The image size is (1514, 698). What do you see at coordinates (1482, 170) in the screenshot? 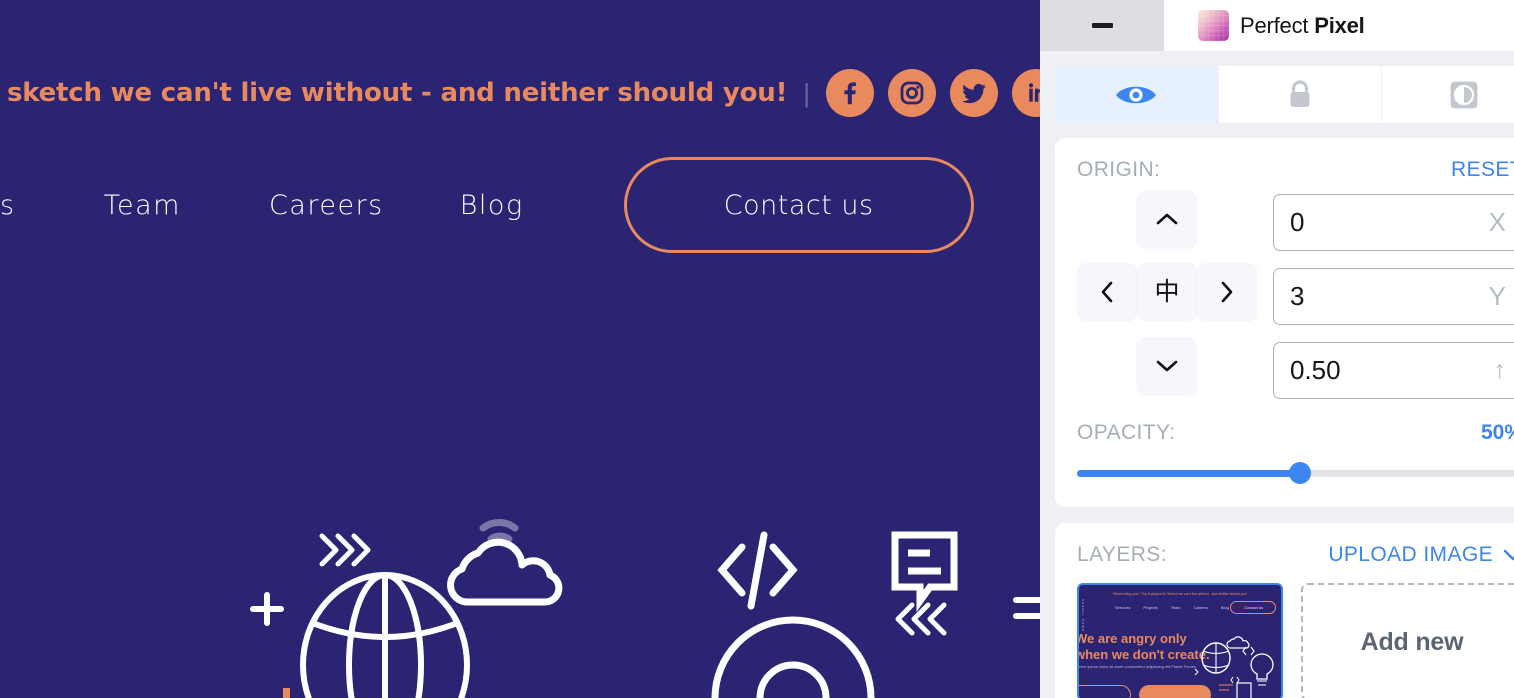
I see `reset-button: RESET` at bounding box center [1482, 170].